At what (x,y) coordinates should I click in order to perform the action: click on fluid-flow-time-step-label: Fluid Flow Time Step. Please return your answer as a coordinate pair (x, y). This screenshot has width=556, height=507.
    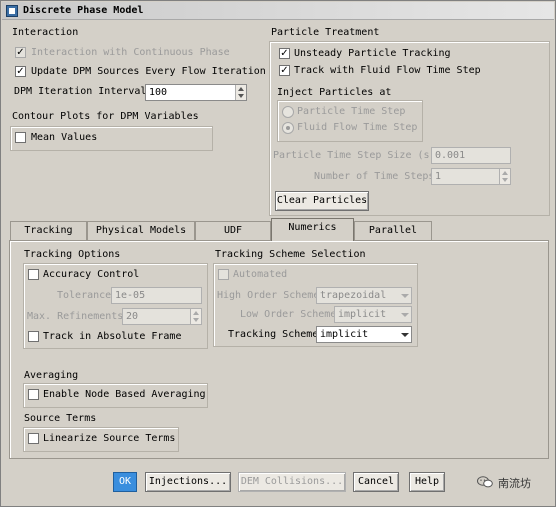
    Looking at the image, I should click on (357, 127).